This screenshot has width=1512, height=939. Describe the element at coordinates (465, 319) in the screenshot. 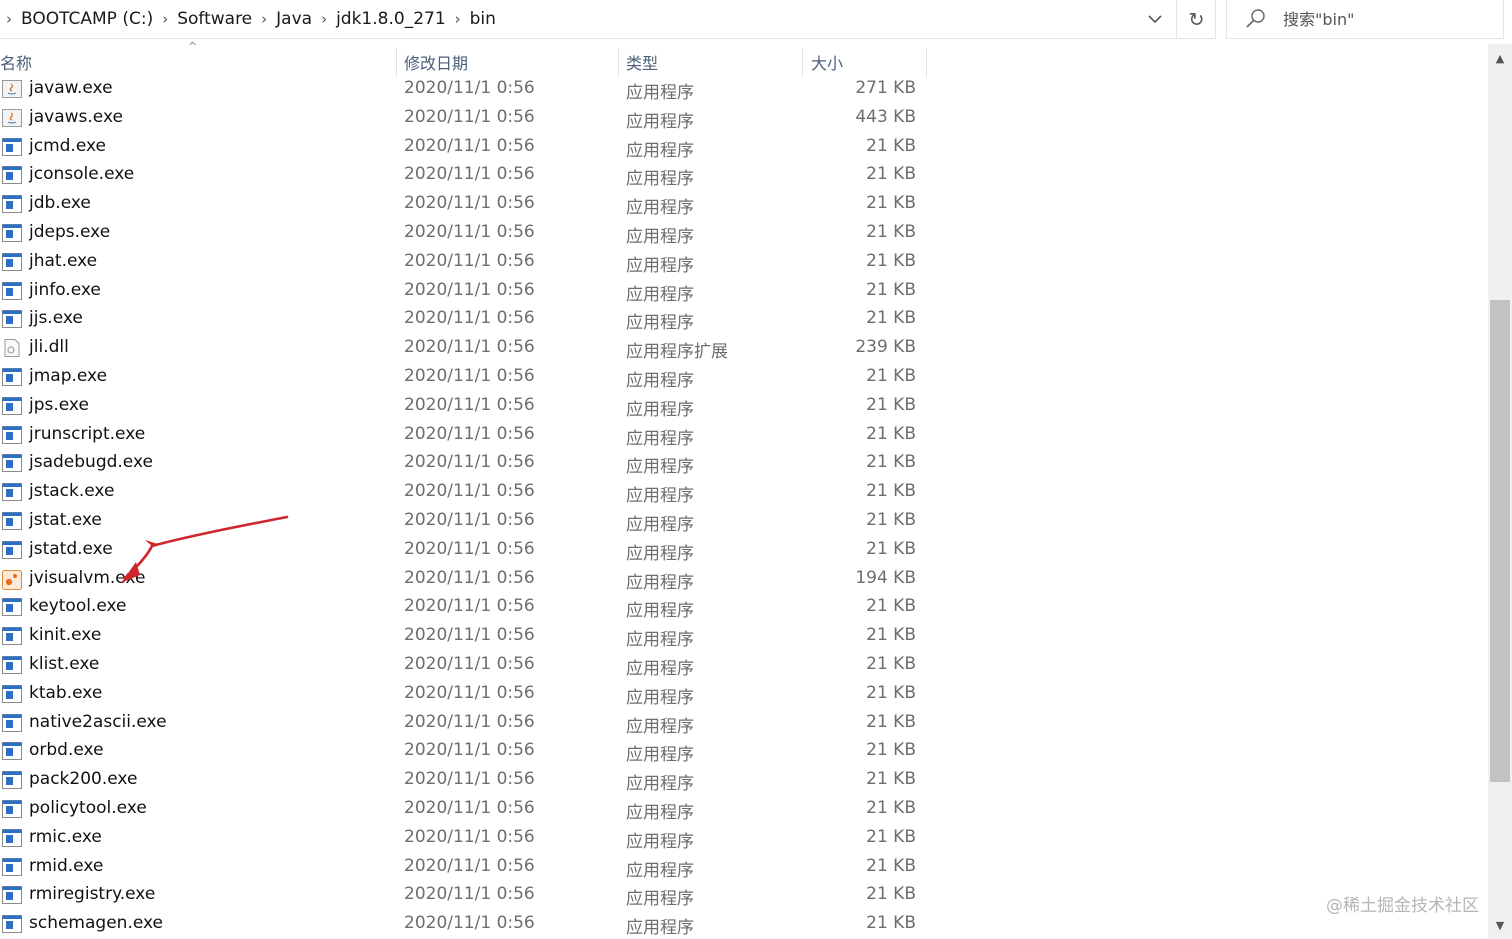

I see `file-row: jjs.exe 2020/11/1 0:56 应用程序 21 KB` at that location.